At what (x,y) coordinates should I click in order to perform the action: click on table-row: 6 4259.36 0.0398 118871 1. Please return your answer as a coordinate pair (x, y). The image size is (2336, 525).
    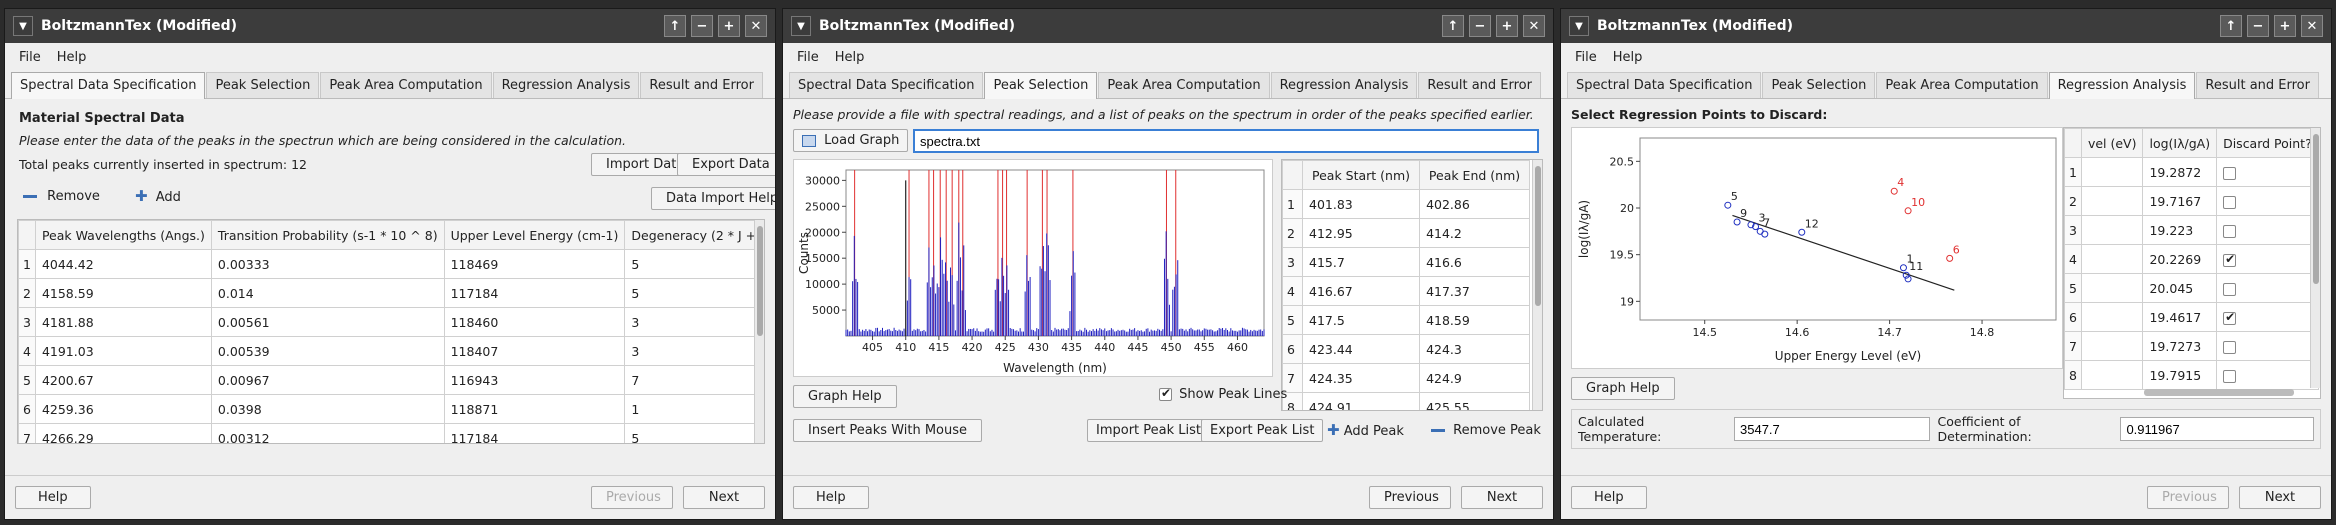
    Looking at the image, I should click on (391, 409).